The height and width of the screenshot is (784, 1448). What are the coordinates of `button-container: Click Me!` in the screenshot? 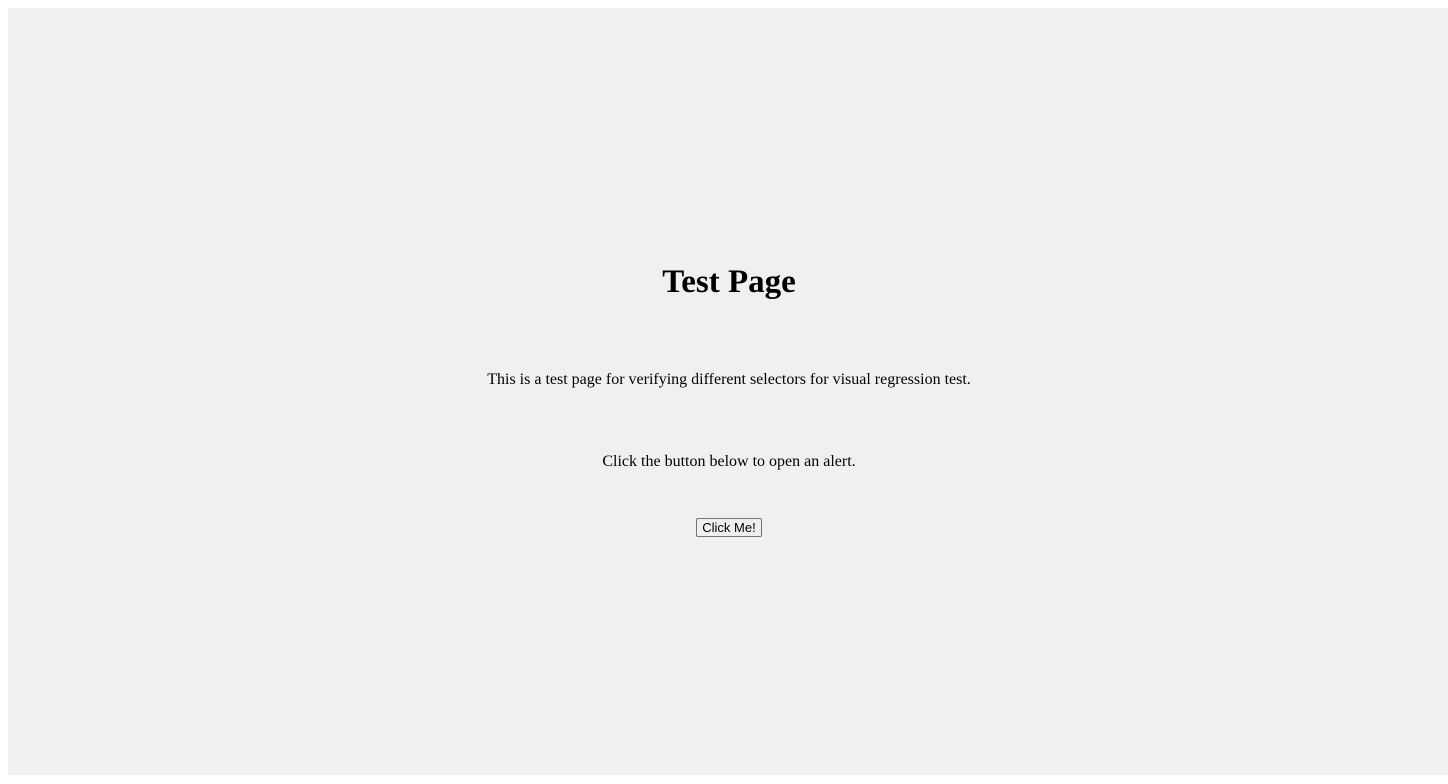 It's located at (728, 527).